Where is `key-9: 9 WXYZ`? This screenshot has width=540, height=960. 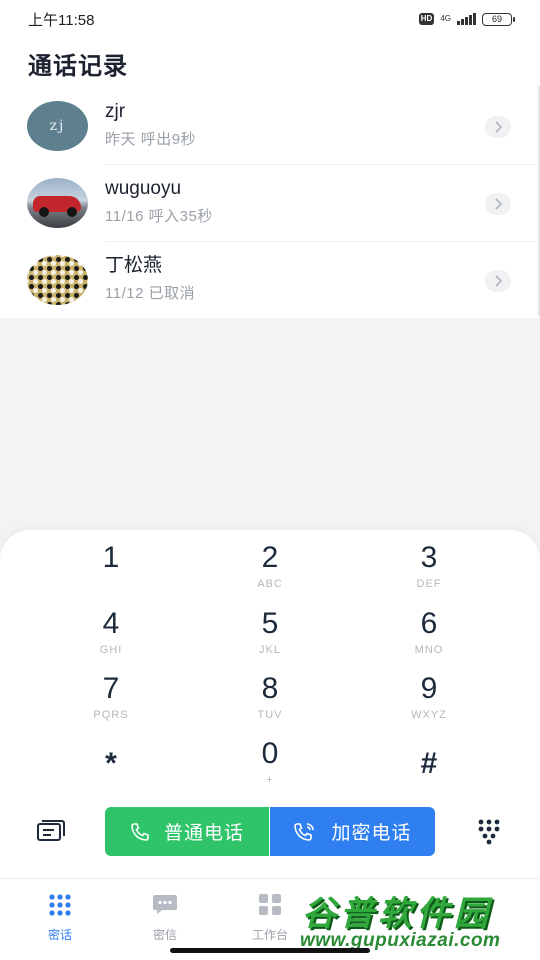
key-9: 9 WXYZ is located at coordinates (429, 700).